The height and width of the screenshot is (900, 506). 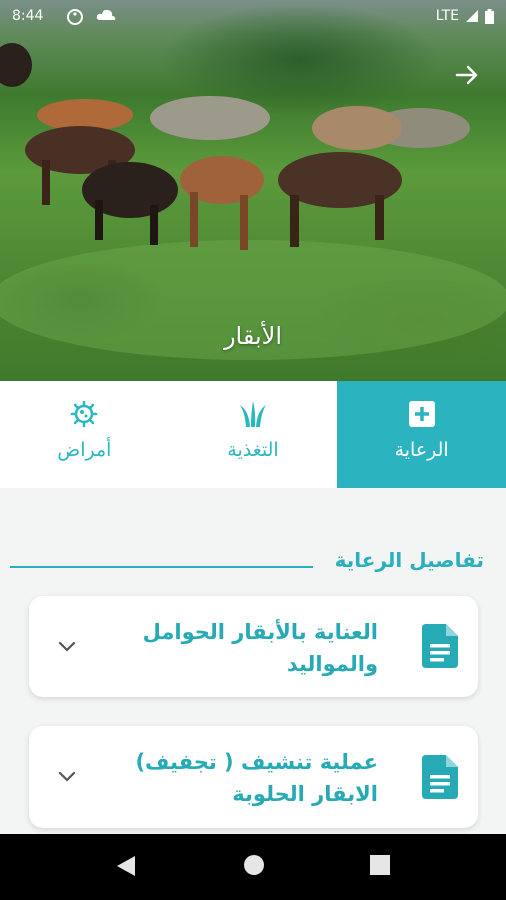 I want to click on tab-diseases: أمراض, so click(x=84, y=434).